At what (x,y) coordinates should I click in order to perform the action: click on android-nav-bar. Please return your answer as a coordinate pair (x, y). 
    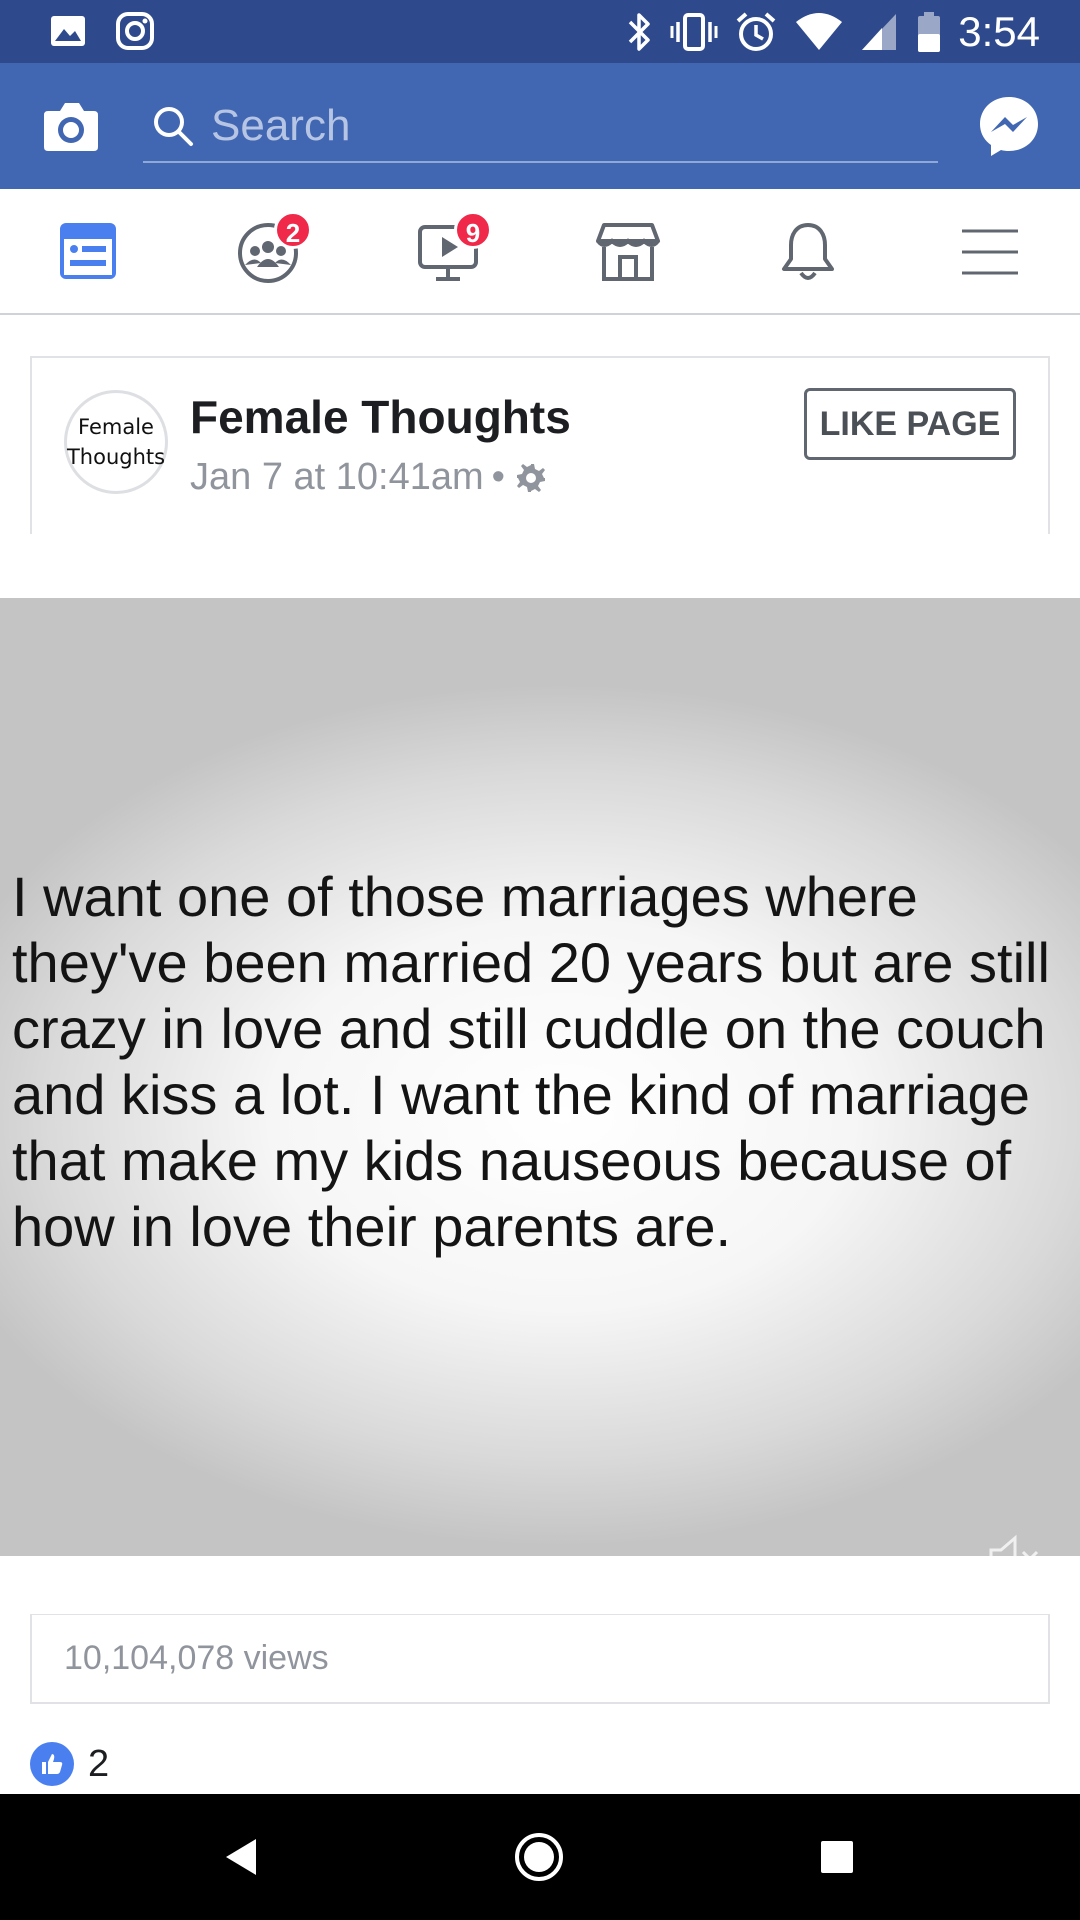
    Looking at the image, I should click on (540, 1857).